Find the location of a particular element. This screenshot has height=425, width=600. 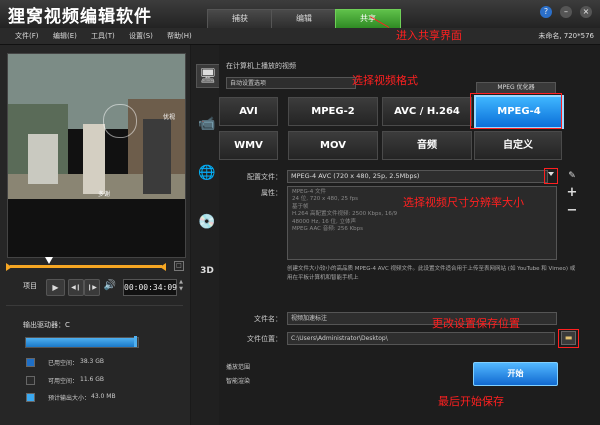

profile-select: MPEG-4 AVC (720 x 480, 25p, 2.5Mbps) is located at coordinates (417, 176).